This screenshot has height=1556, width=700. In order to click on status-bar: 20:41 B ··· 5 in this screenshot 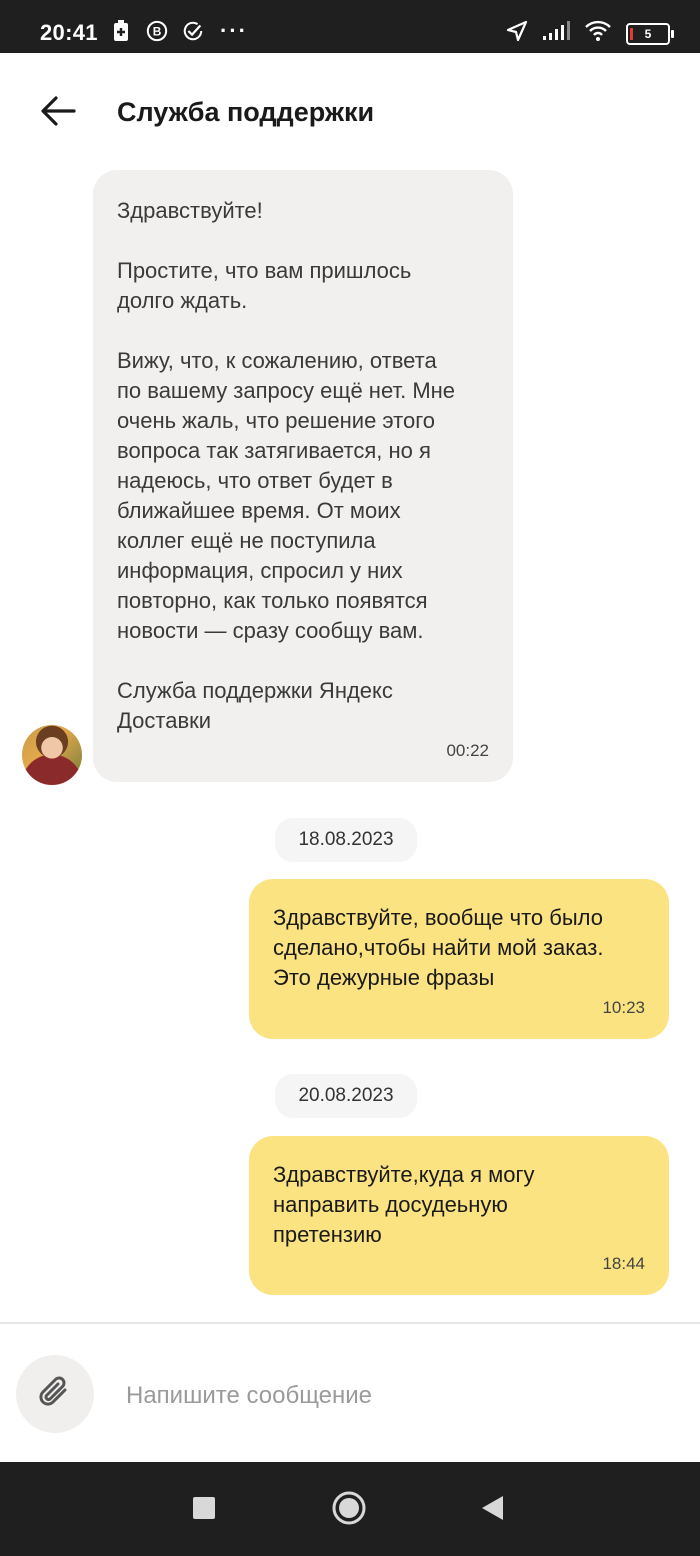, I will do `click(350, 26)`.